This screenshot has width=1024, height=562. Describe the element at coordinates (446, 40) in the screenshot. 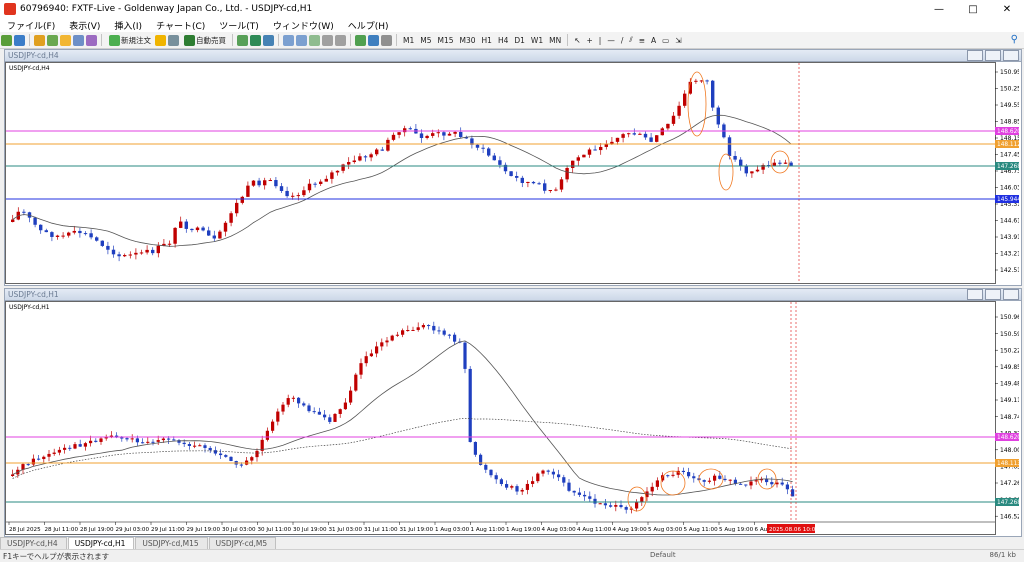

I see `timeframe-m15: M15` at that location.